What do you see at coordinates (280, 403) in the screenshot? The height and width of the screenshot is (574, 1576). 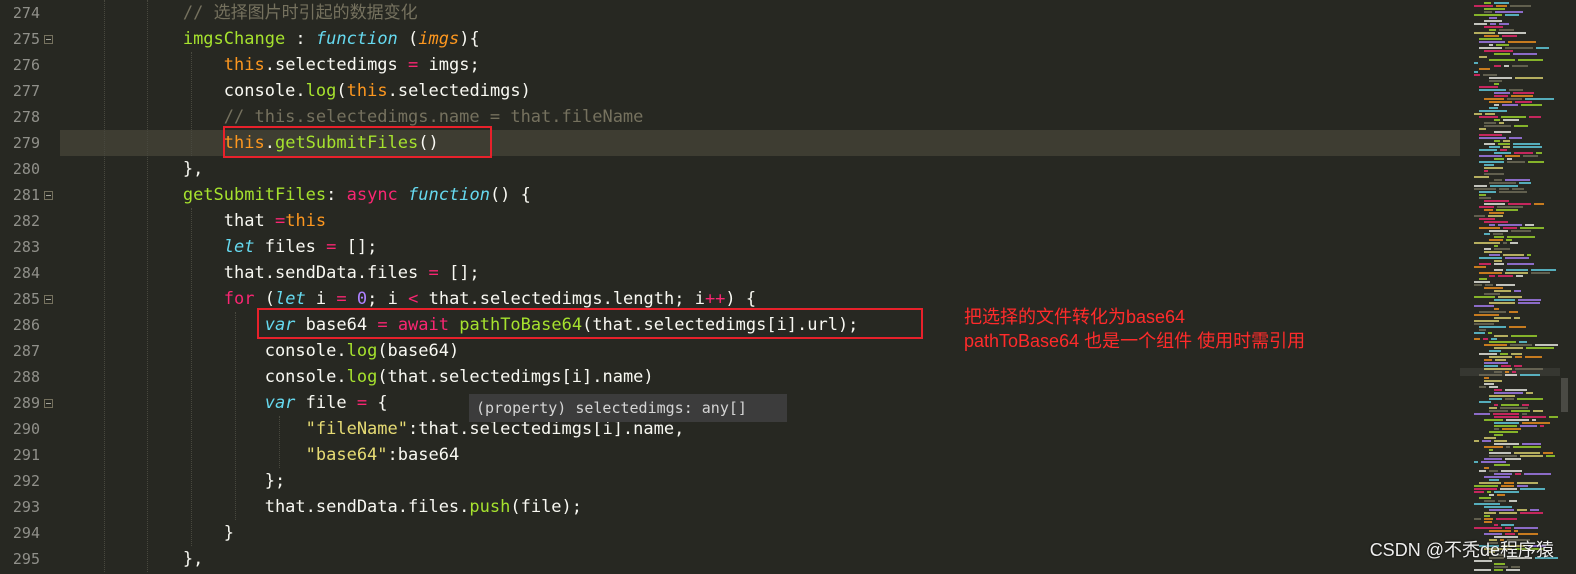 I see `code-token: var` at bounding box center [280, 403].